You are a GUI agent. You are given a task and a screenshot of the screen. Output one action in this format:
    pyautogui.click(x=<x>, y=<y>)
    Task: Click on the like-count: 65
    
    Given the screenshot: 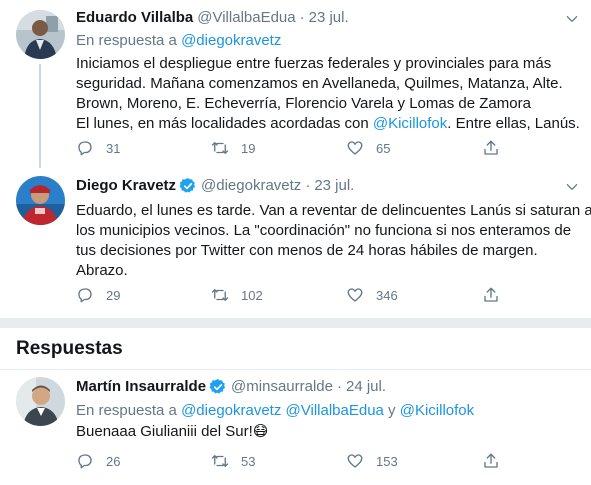 What is the action you would take?
    pyautogui.click(x=383, y=148)
    